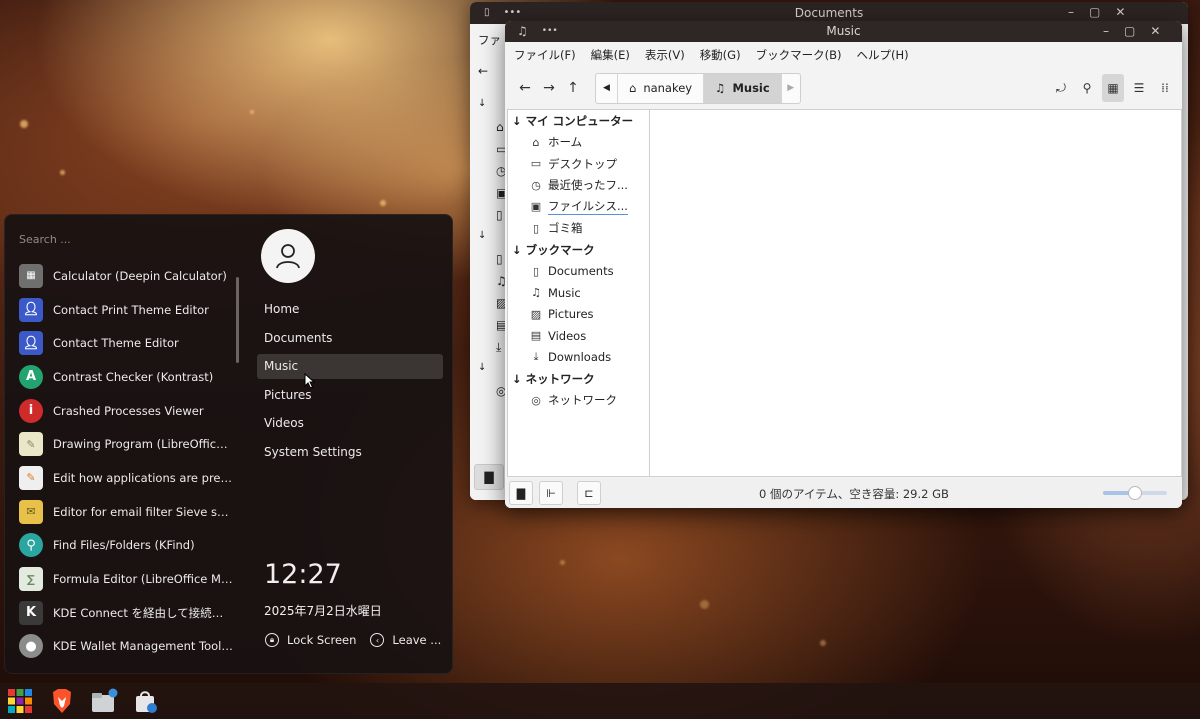 This screenshot has height=719, width=1200. What do you see at coordinates (350, 338) in the screenshot?
I see `place-documents: Documents` at bounding box center [350, 338].